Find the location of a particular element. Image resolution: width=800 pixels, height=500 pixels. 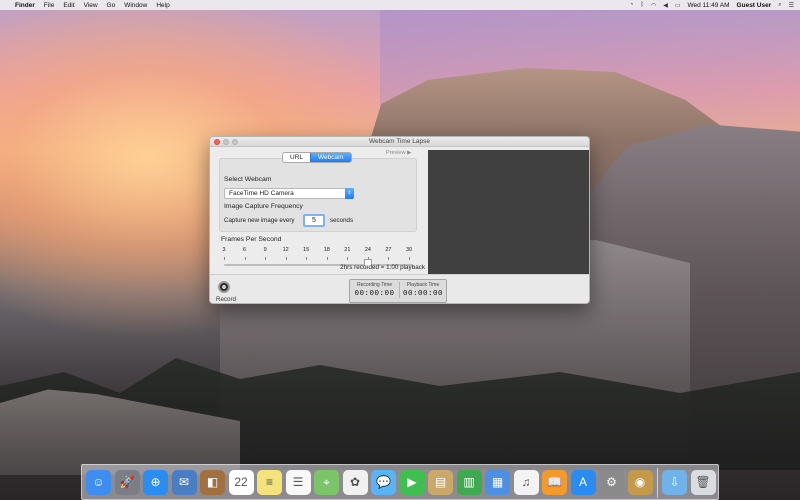

webcam-select: FaceTime HD Camera ⇕ is located at coordinates (289, 193).